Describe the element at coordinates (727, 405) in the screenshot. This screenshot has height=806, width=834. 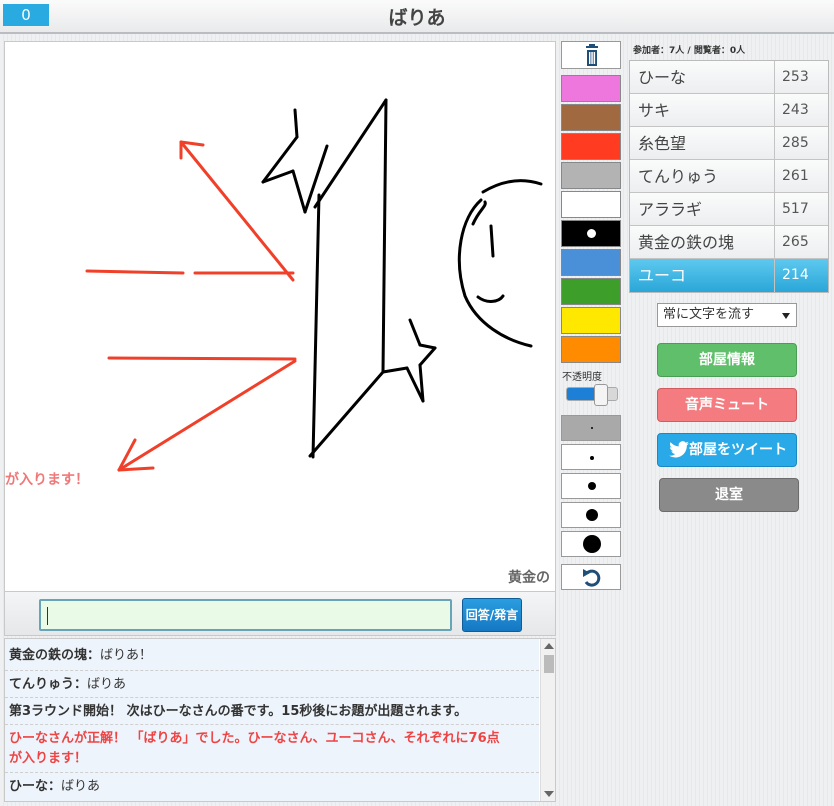
I see `mute-audio-button: 音声ミュート` at that location.